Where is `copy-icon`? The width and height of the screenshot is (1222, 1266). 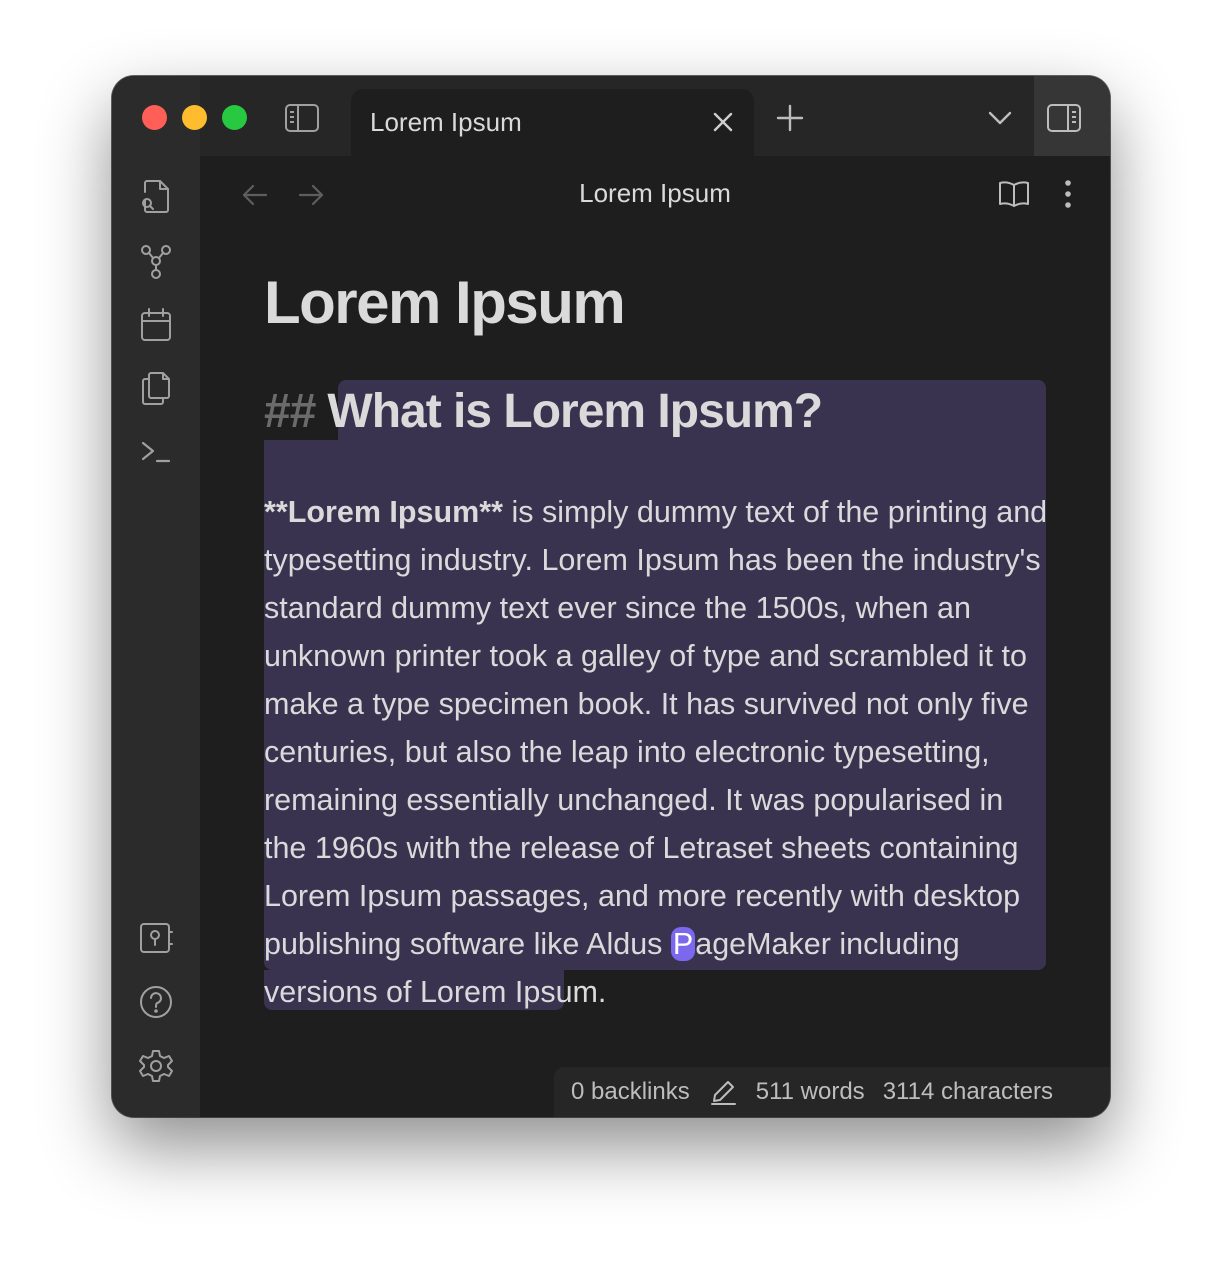 copy-icon is located at coordinates (156, 388).